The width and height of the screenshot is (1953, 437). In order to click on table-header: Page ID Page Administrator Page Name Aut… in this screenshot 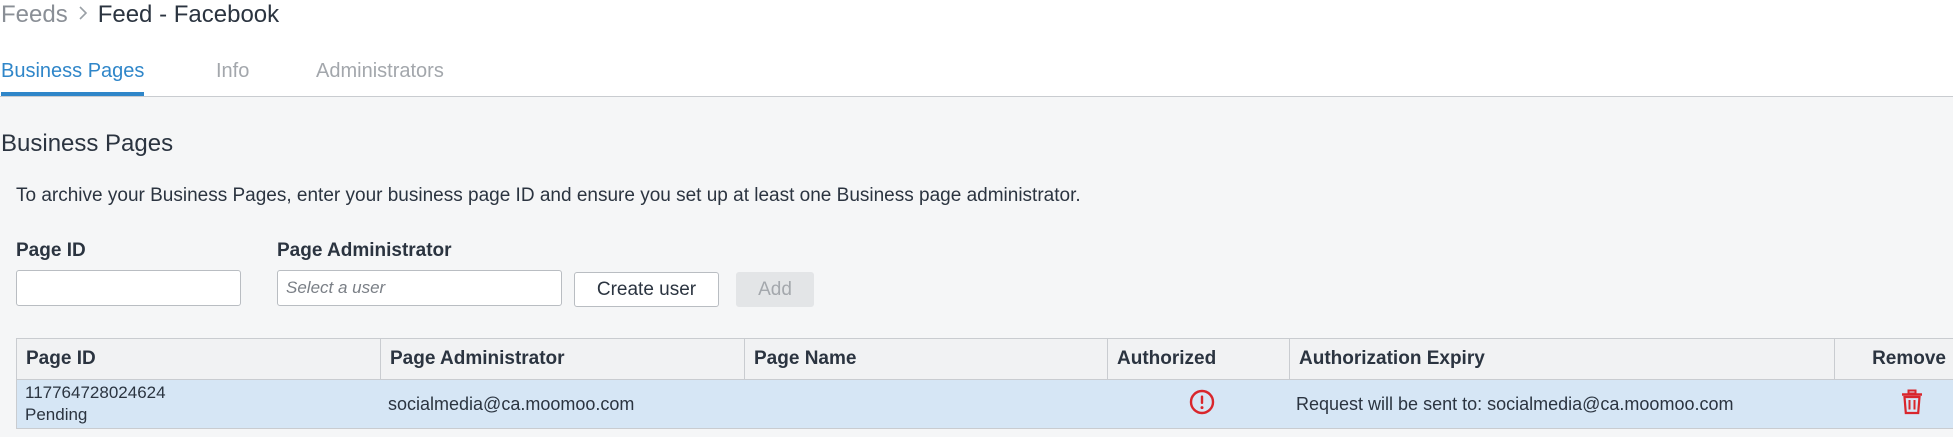, I will do `click(984, 359)`.